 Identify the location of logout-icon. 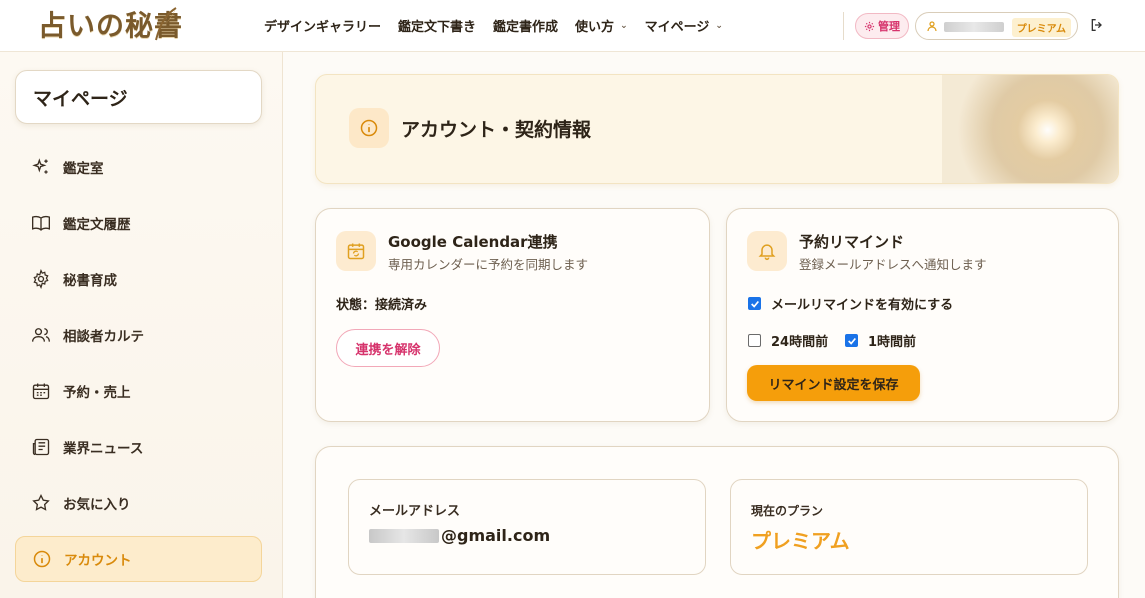
(1097, 25).